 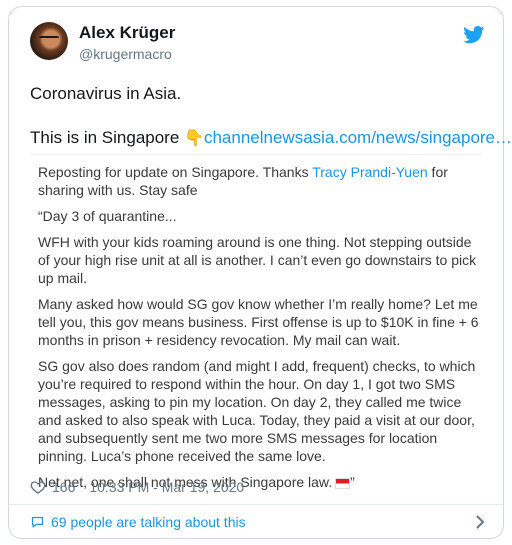 I want to click on backhand-index-pointing-down-icon: 👇, so click(x=194, y=138).